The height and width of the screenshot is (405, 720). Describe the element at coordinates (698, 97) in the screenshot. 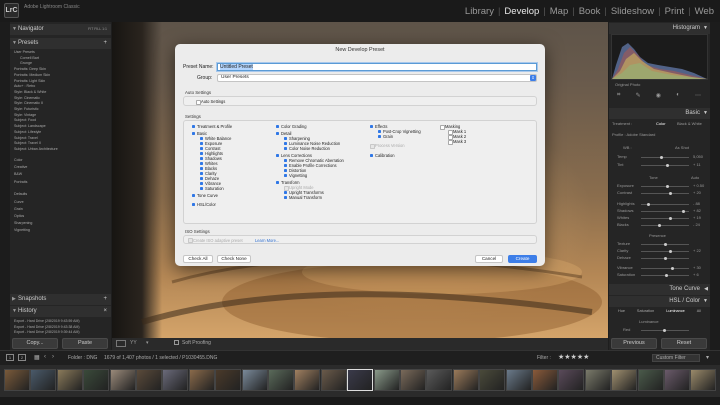

I see `more-tools-icon: ⋯` at that location.